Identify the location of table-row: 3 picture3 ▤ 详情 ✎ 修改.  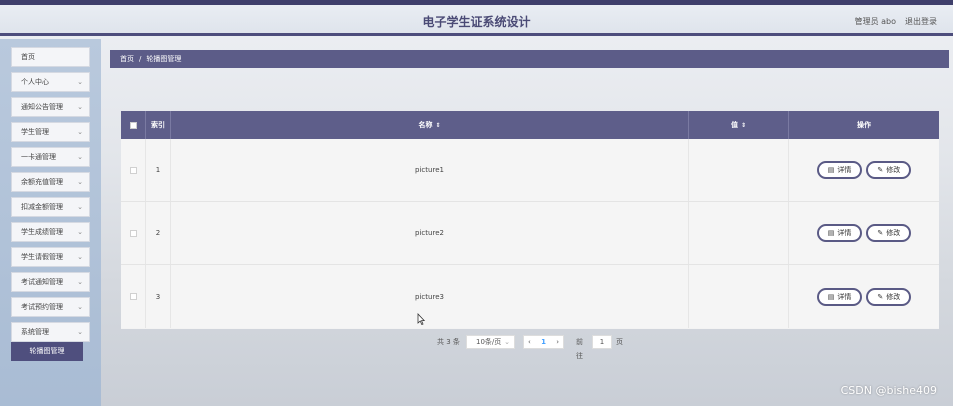
(530, 296).